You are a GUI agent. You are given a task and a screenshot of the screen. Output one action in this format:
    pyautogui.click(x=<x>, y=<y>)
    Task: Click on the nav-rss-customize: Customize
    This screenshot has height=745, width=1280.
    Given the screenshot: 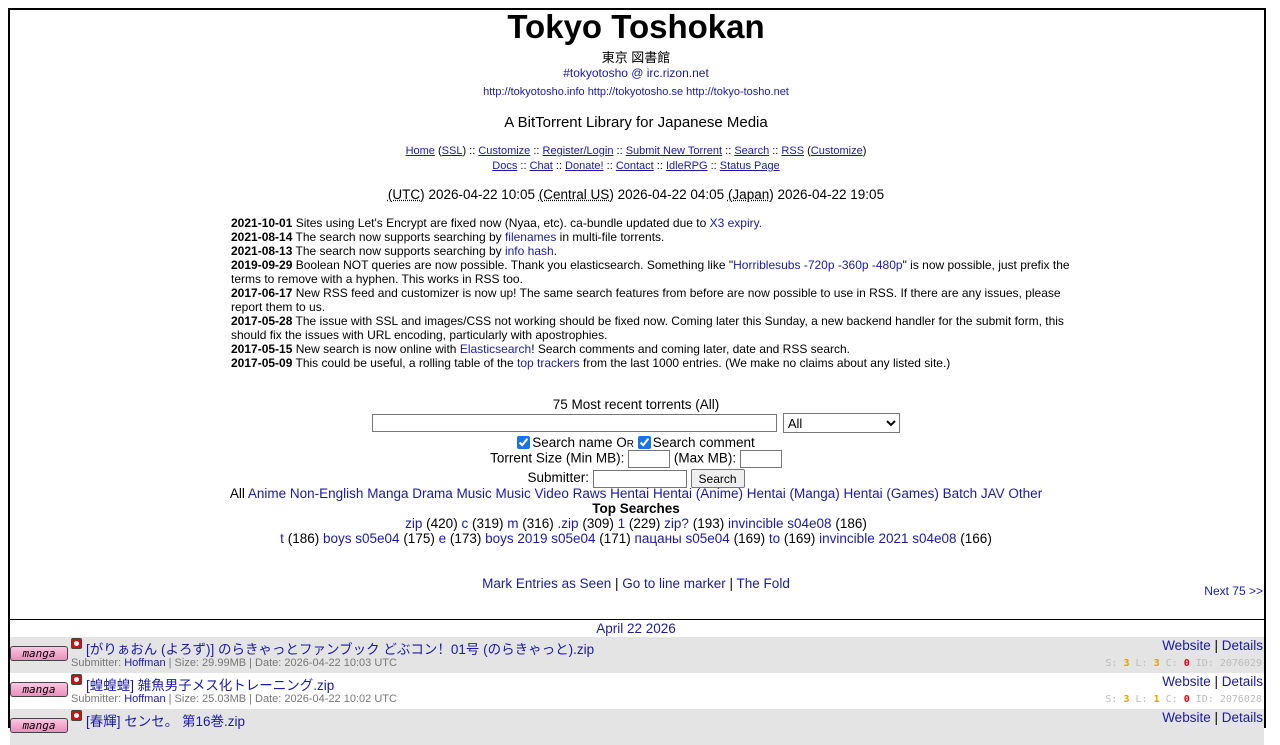 What is the action you would take?
    pyautogui.click(x=837, y=151)
    